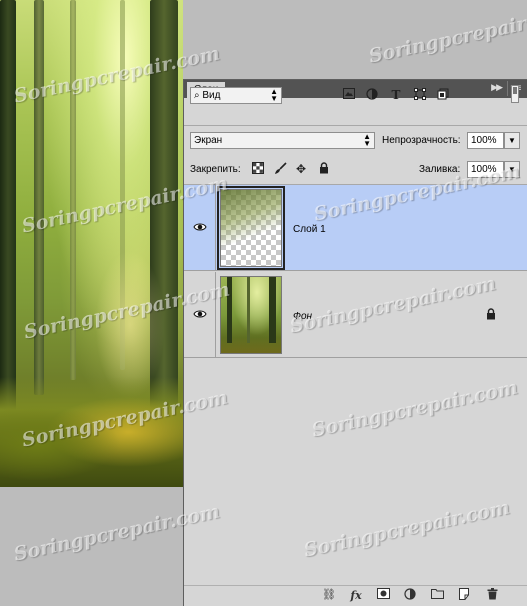 This screenshot has width=527, height=606. I want to click on lock-label: Закрепить:, so click(215, 169).